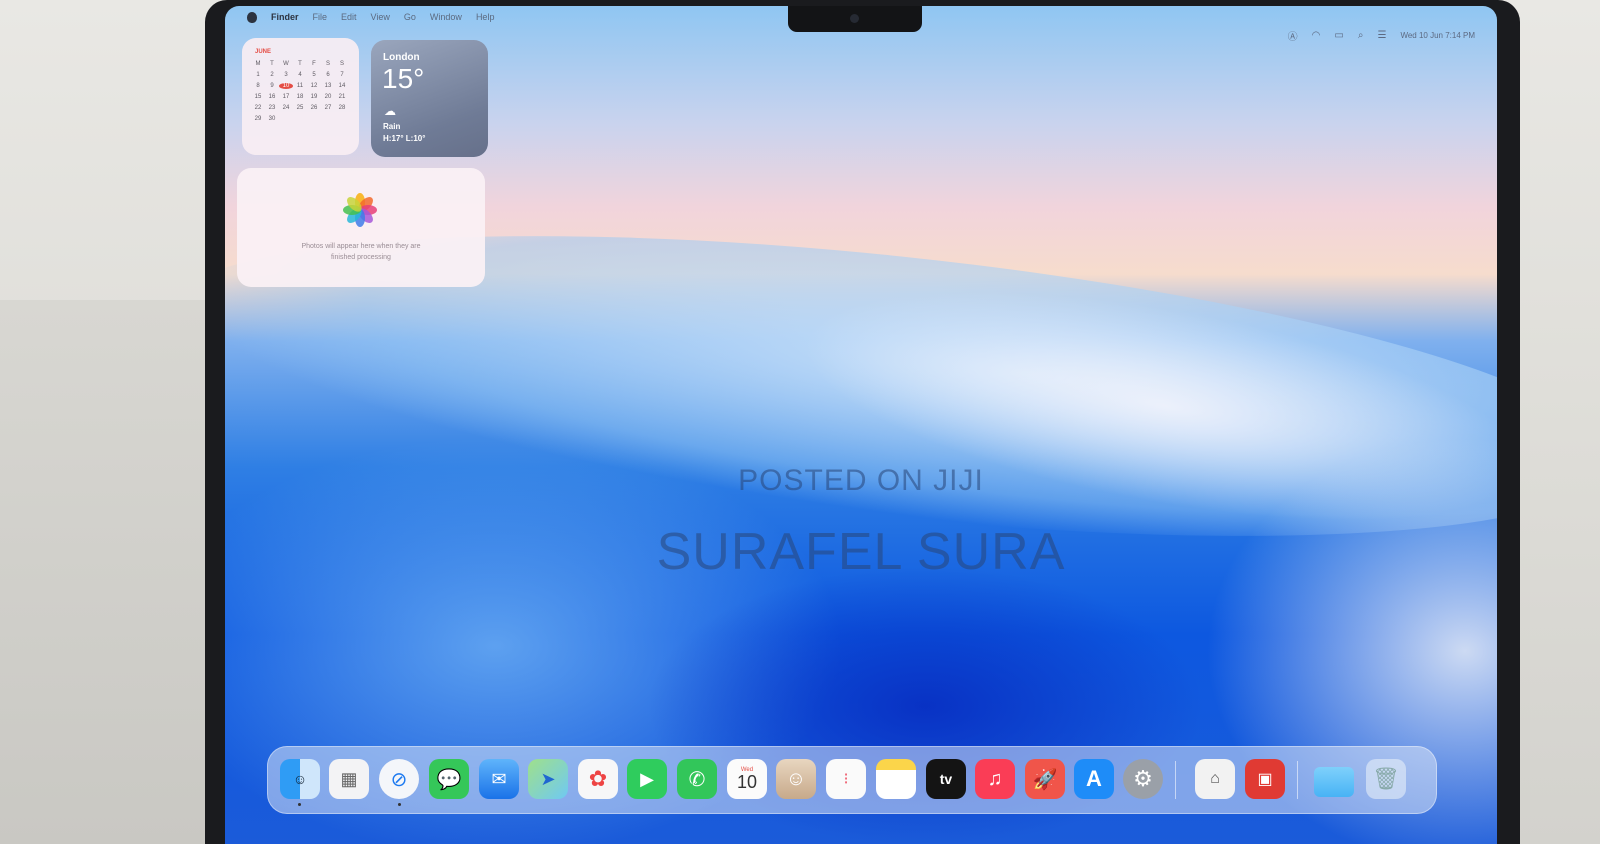  Describe the element at coordinates (548, 779) in the screenshot. I see `maps-icon: ➤` at that location.